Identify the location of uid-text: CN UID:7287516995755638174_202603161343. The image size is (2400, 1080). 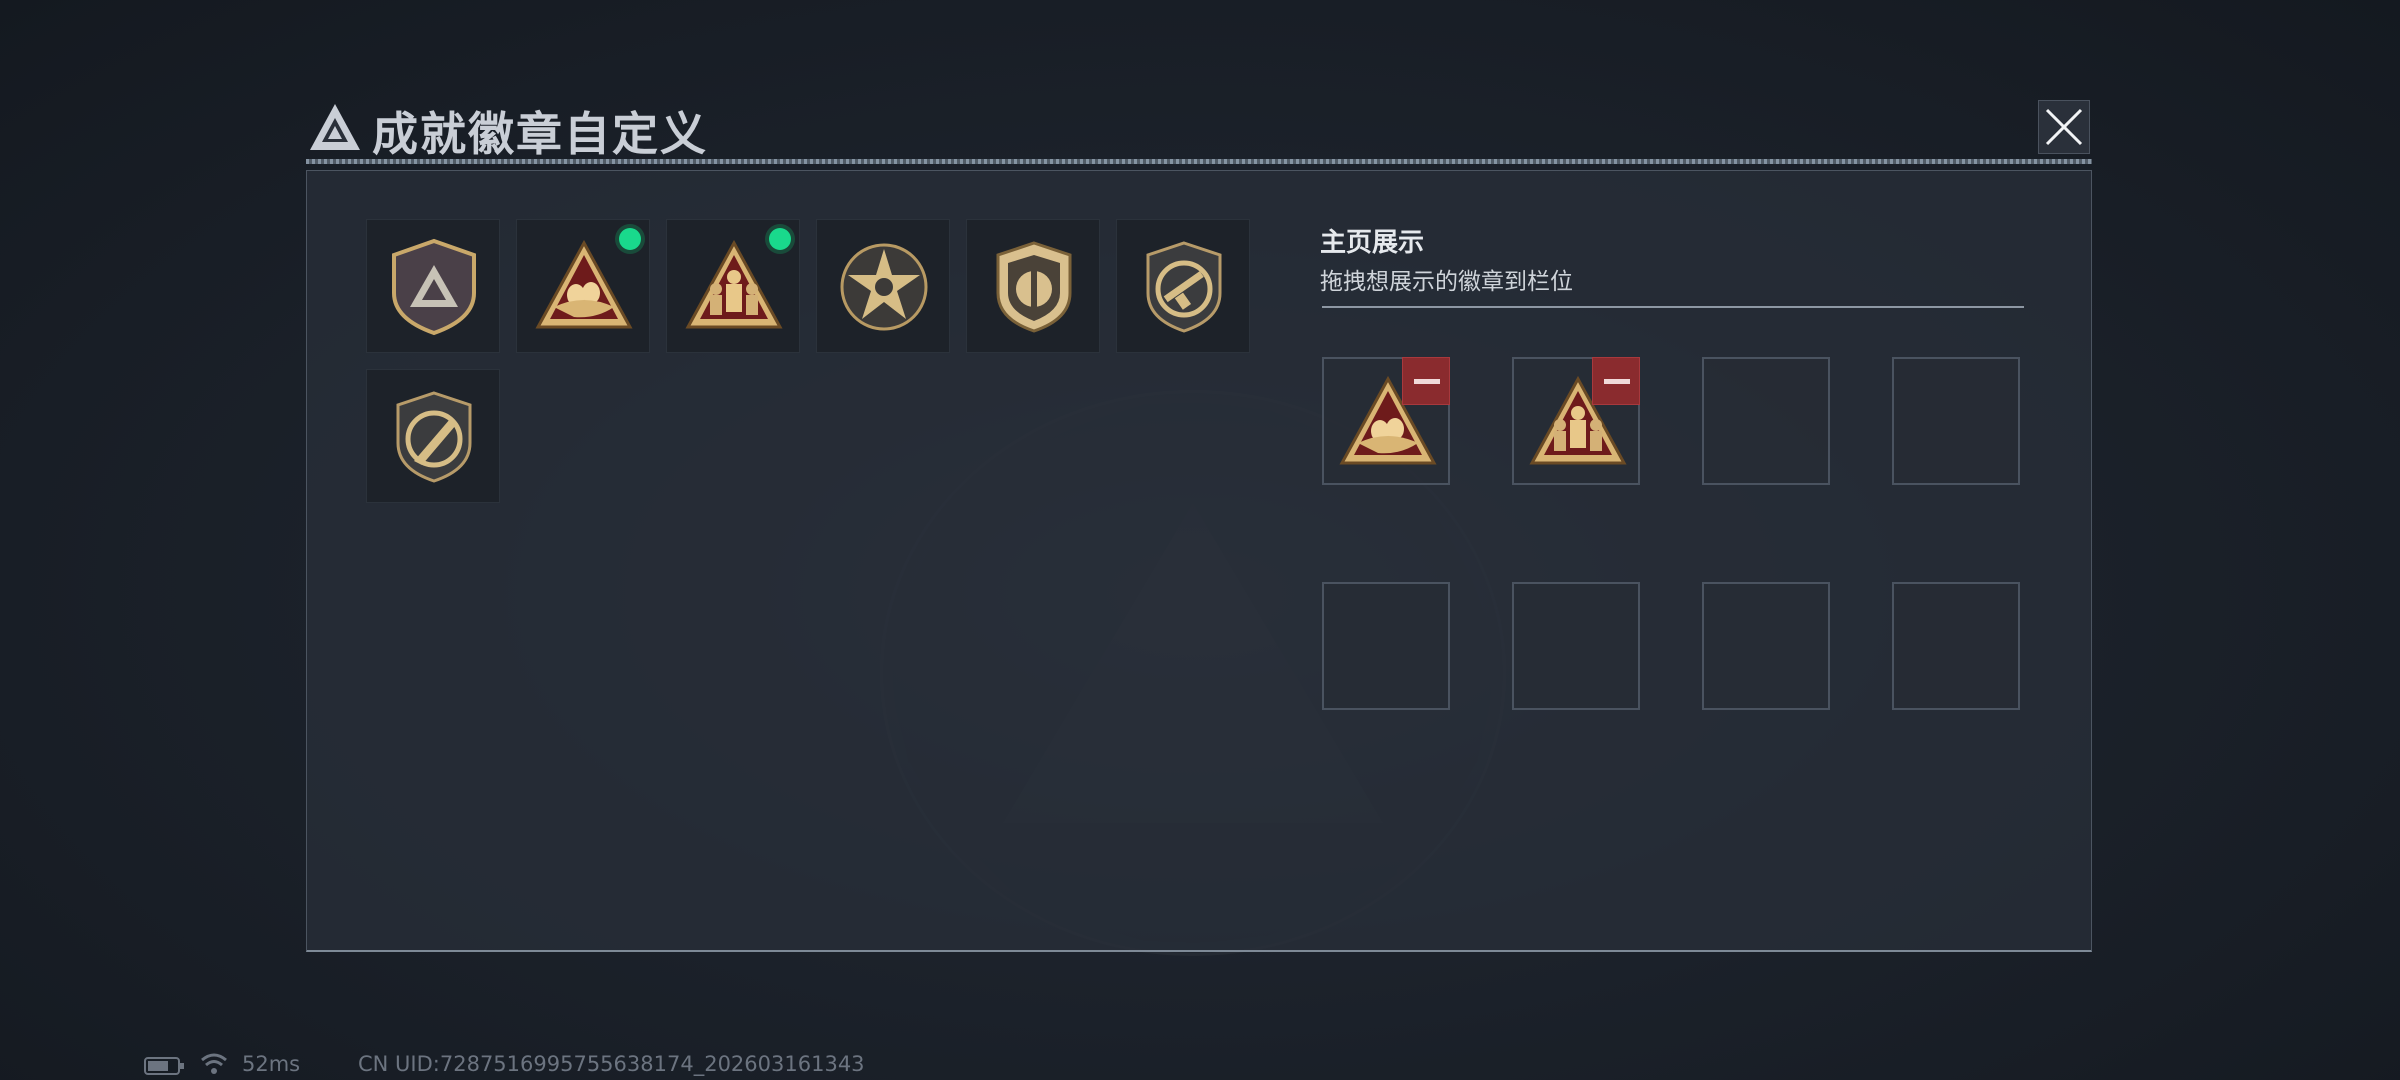
(611, 1064).